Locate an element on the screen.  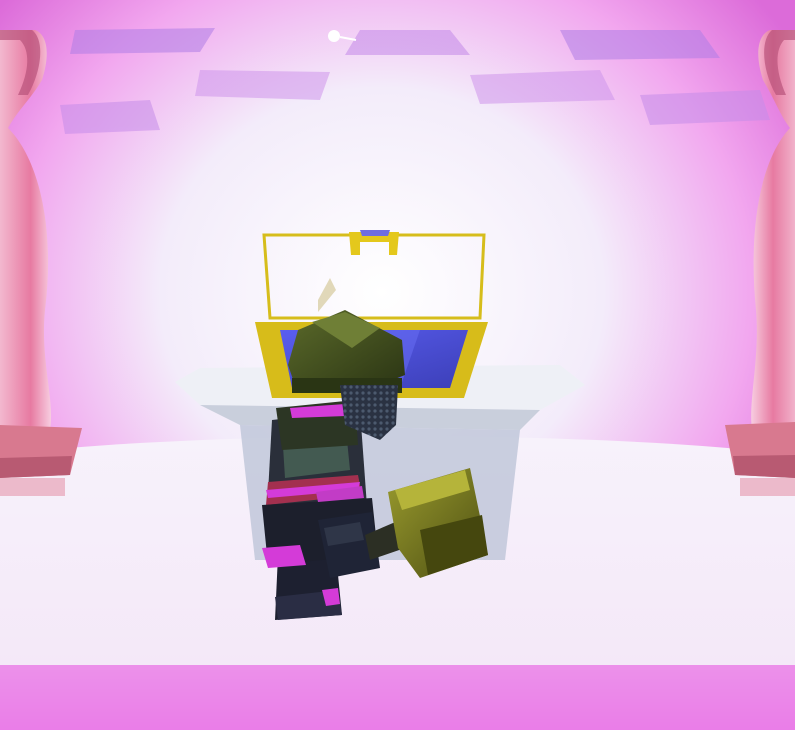
floor-edge-glow is located at coordinates (397, 697).